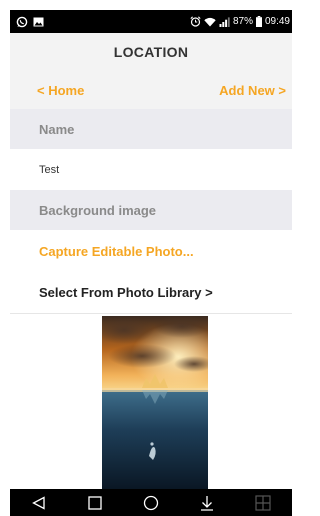  I want to click on system-navigation-bar, so click(151, 502).